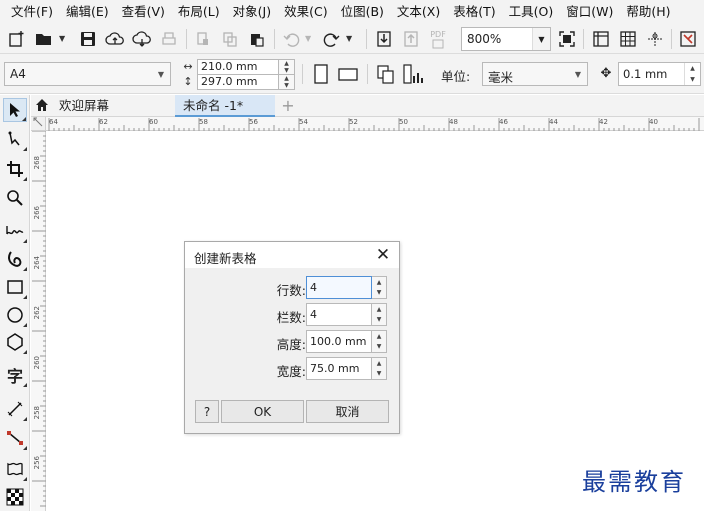 Image resolution: width=704 pixels, height=511 pixels. Describe the element at coordinates (292, 255) in the screenshot. I see `dialog-titlebar: 创建新表格 ✕` at that location.